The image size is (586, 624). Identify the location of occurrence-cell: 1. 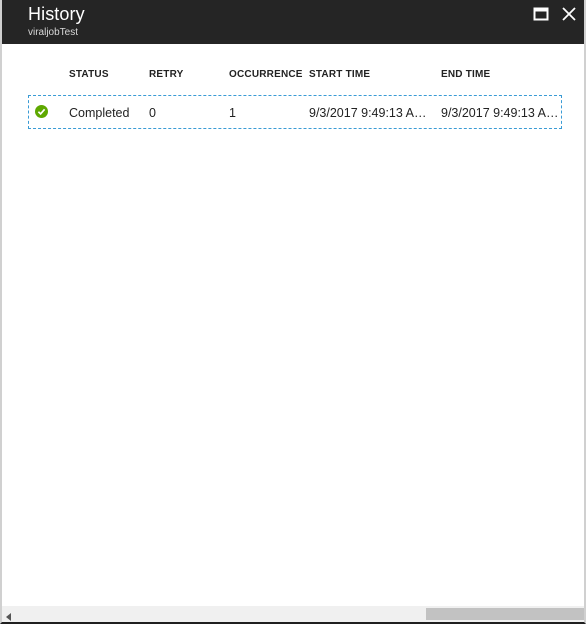
(232, 113).